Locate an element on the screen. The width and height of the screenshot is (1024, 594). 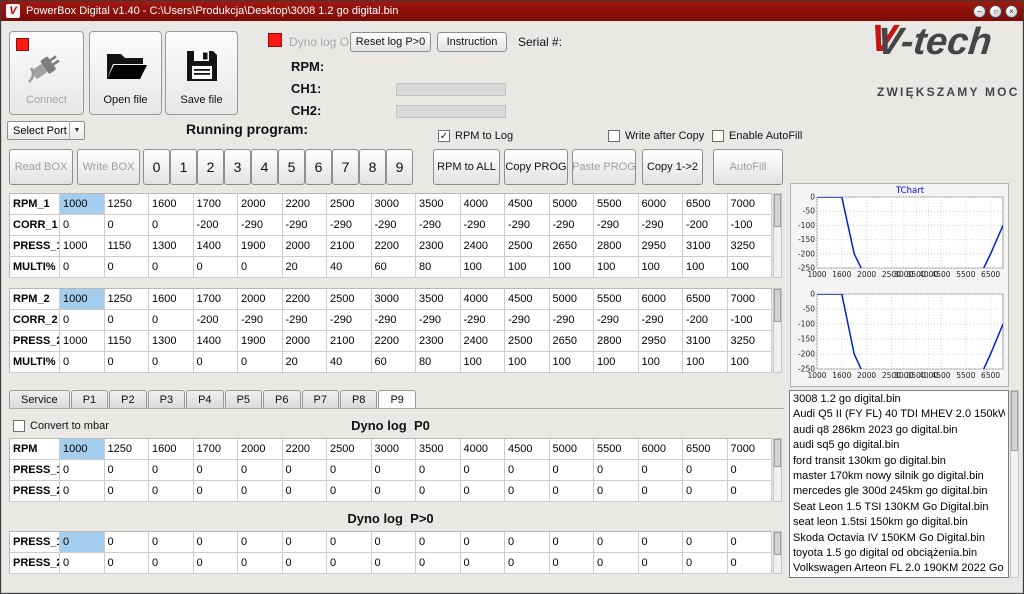
tab-p3: P3 is located at coordinates (166, 399).